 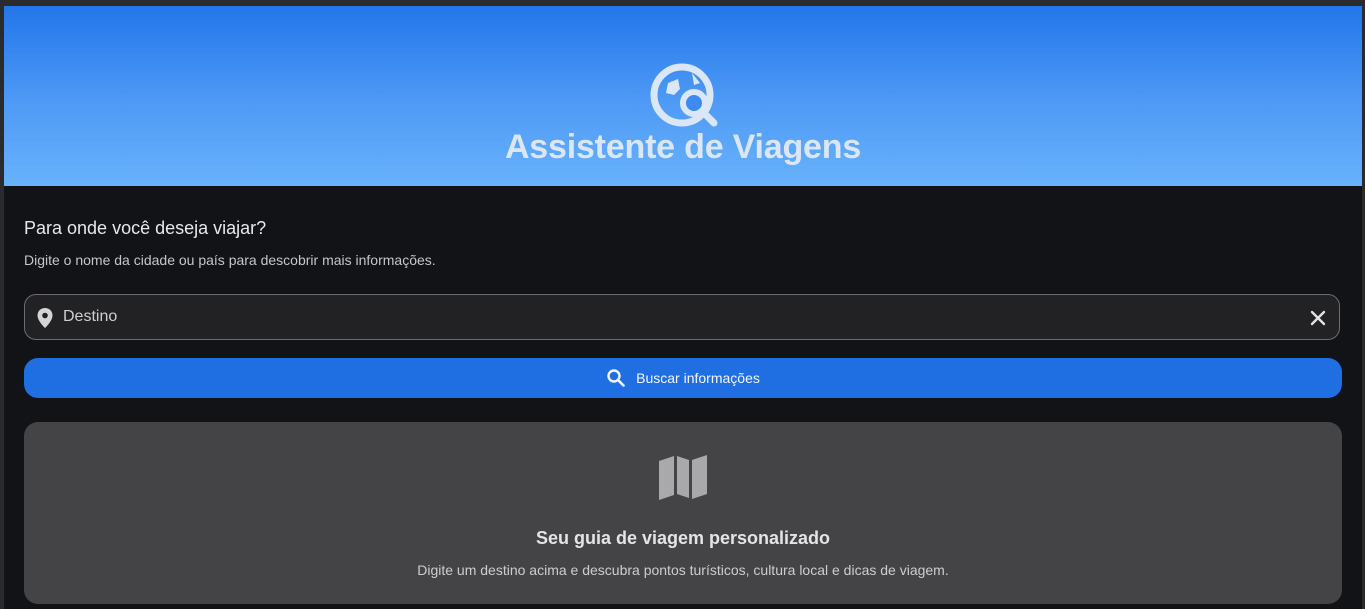 I want to click on search-button: Buscar informações, so click(x=683, y=378).